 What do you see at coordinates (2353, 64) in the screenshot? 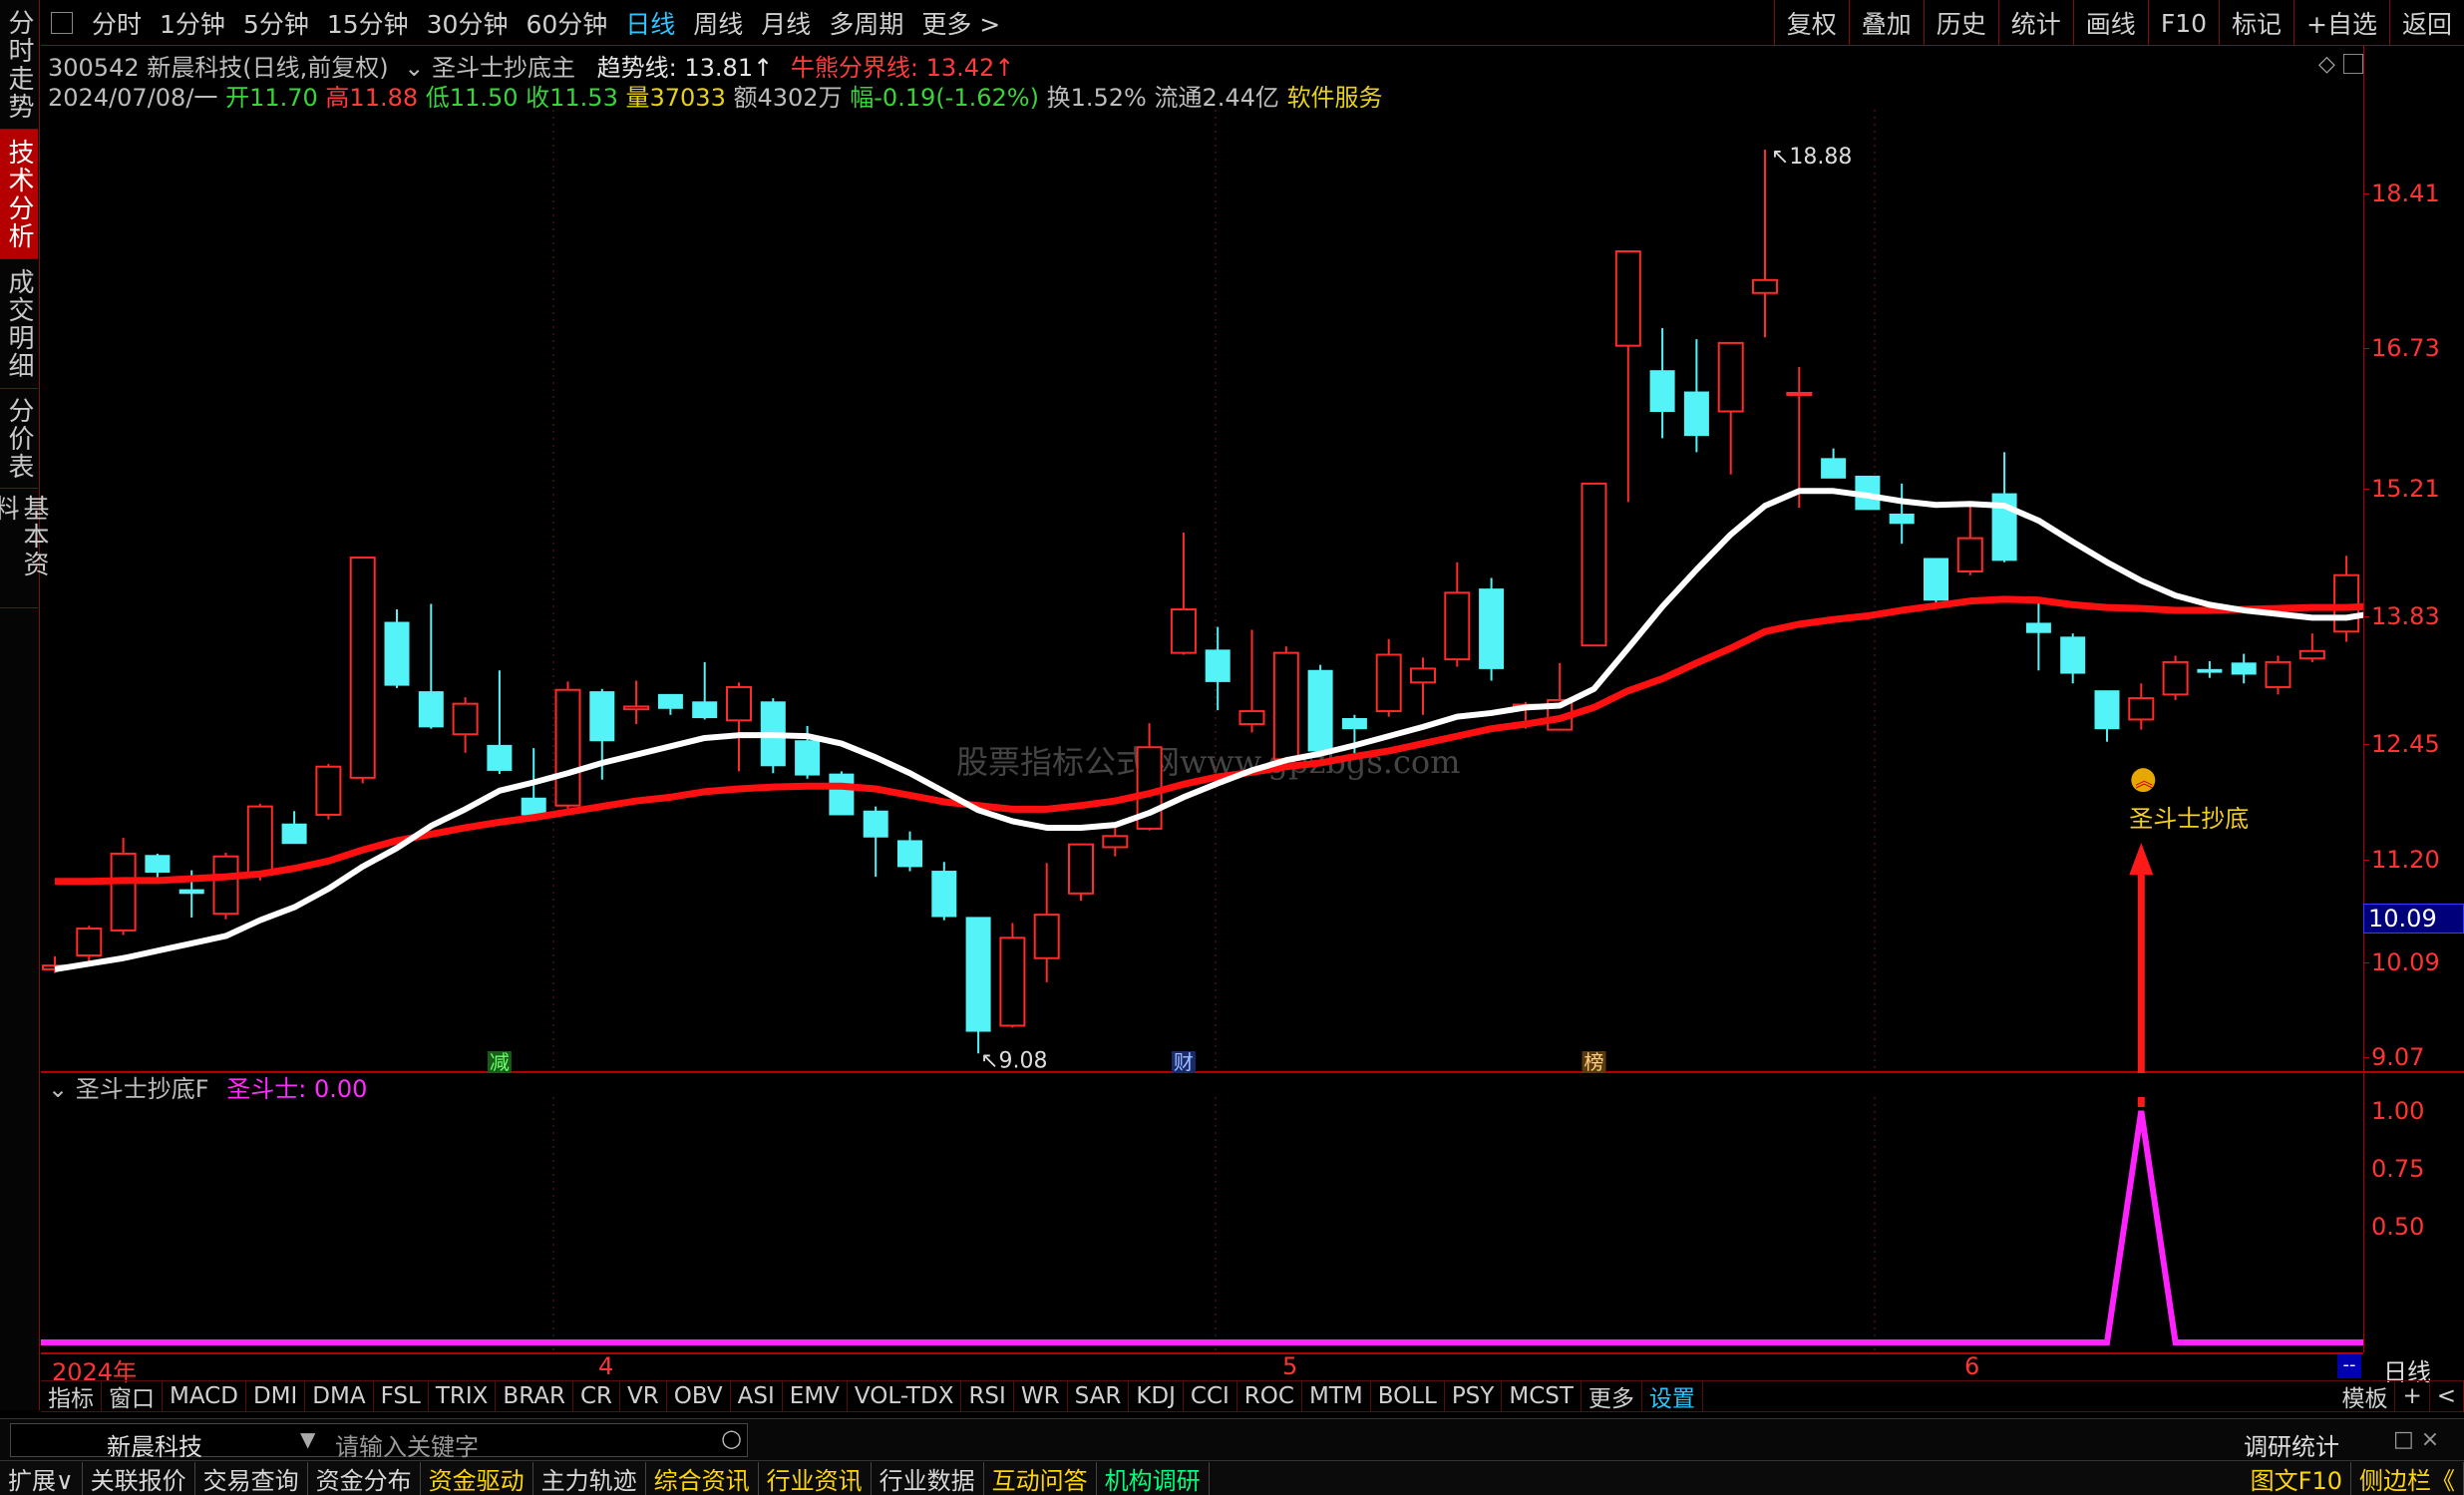
I see `maximize-icon` at bounding box center [2353, 64].